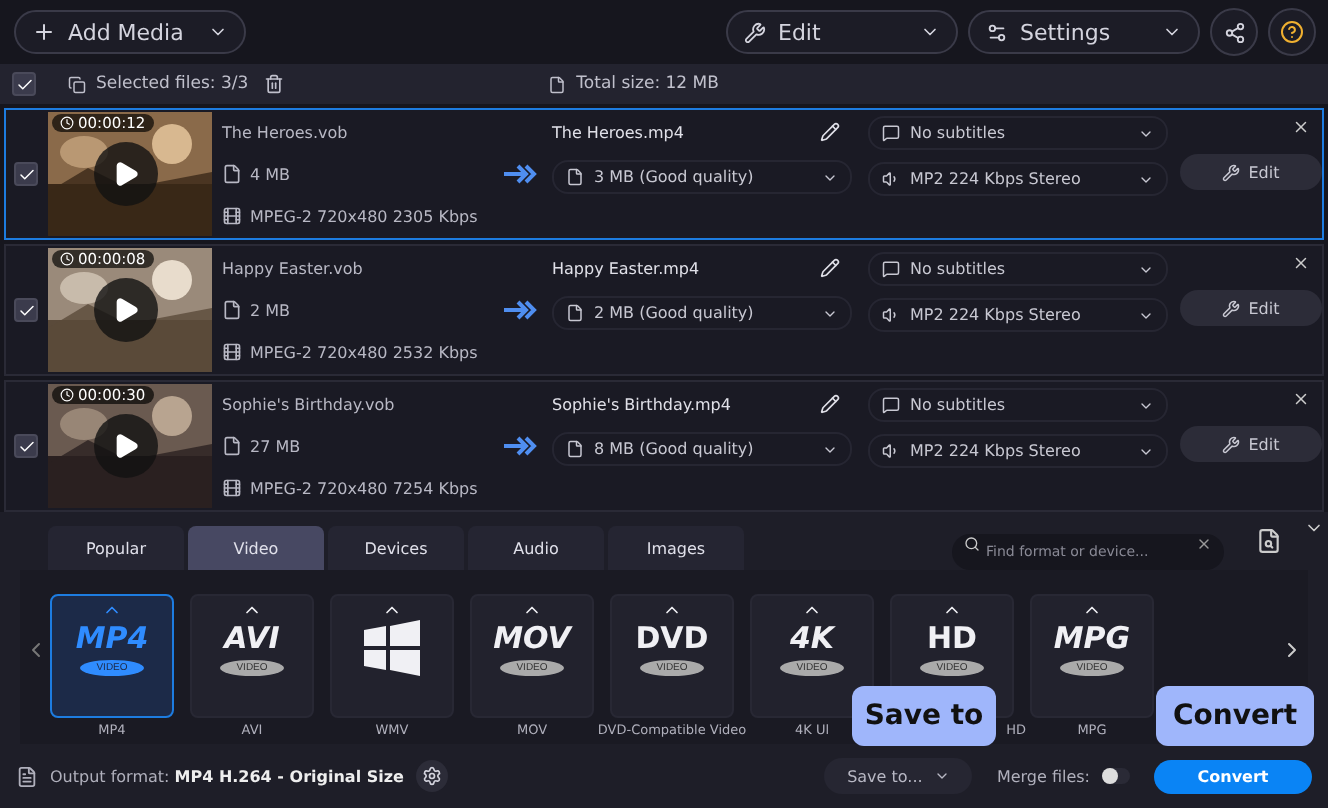 The width and height of the screenshot is (1328, 808). What do you see at coordinates (641, 404) in the screenshot?
I see `output-file-name: Sophie's Birthday.mp4` at bounding box center [641, 404].